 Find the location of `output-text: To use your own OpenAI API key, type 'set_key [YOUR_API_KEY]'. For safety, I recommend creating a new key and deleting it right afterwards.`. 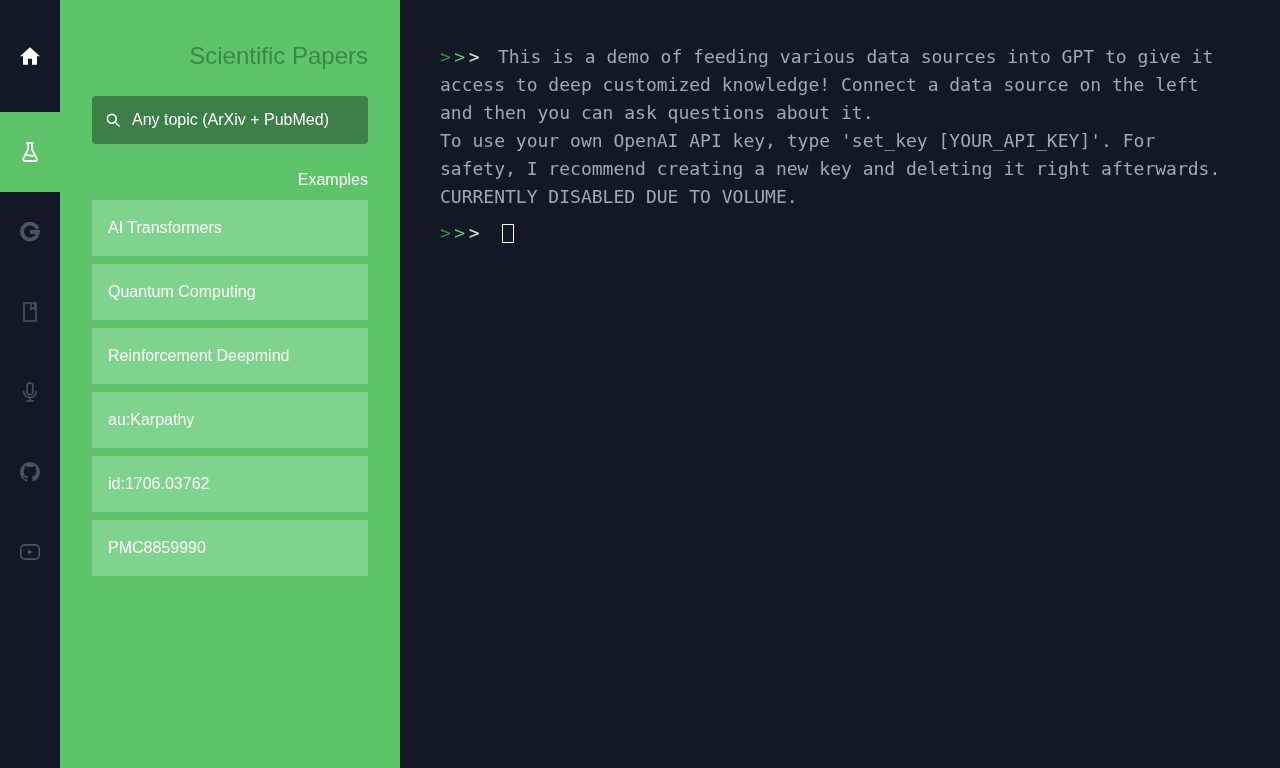

output-text: To use your own OpenAI API key, type 'set_key [YOUR_API_KEY]'. For safety, I recommend creating a new key and deleting it right afterwards. is located at coordinates (831, 155).